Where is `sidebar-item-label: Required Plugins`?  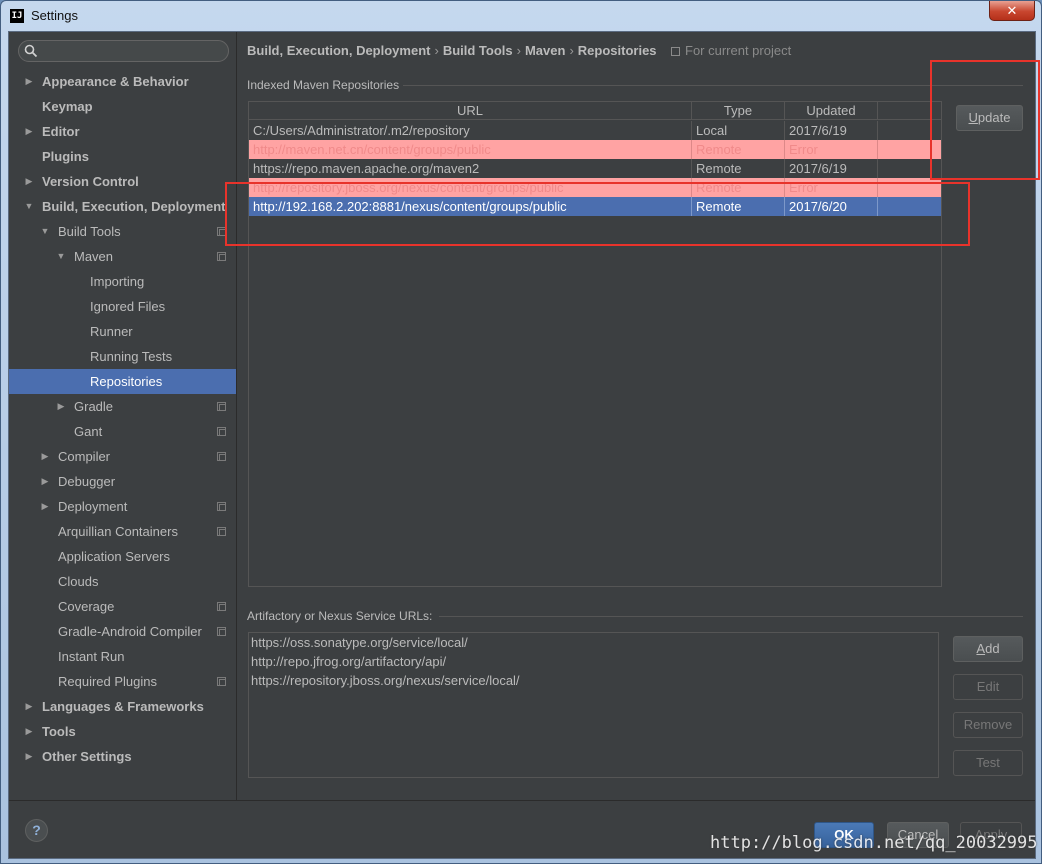
sidebar-item-label: Required Plugins is located at coordinates (108, 681).